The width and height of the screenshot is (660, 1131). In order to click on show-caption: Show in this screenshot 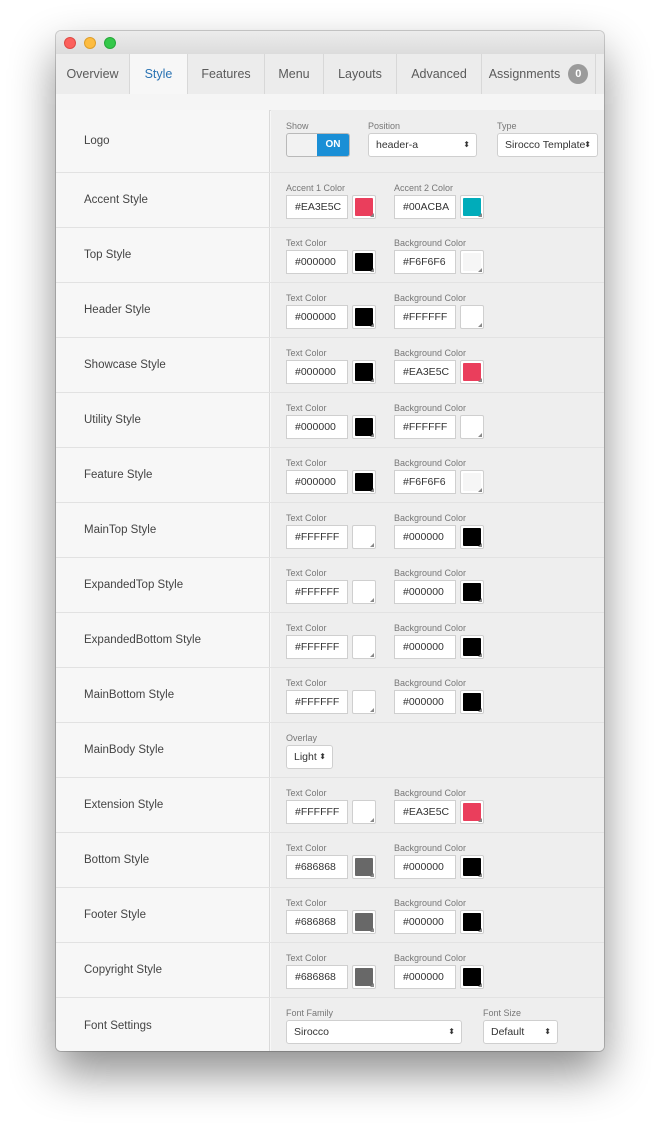, I will do `click(297, 126)`.